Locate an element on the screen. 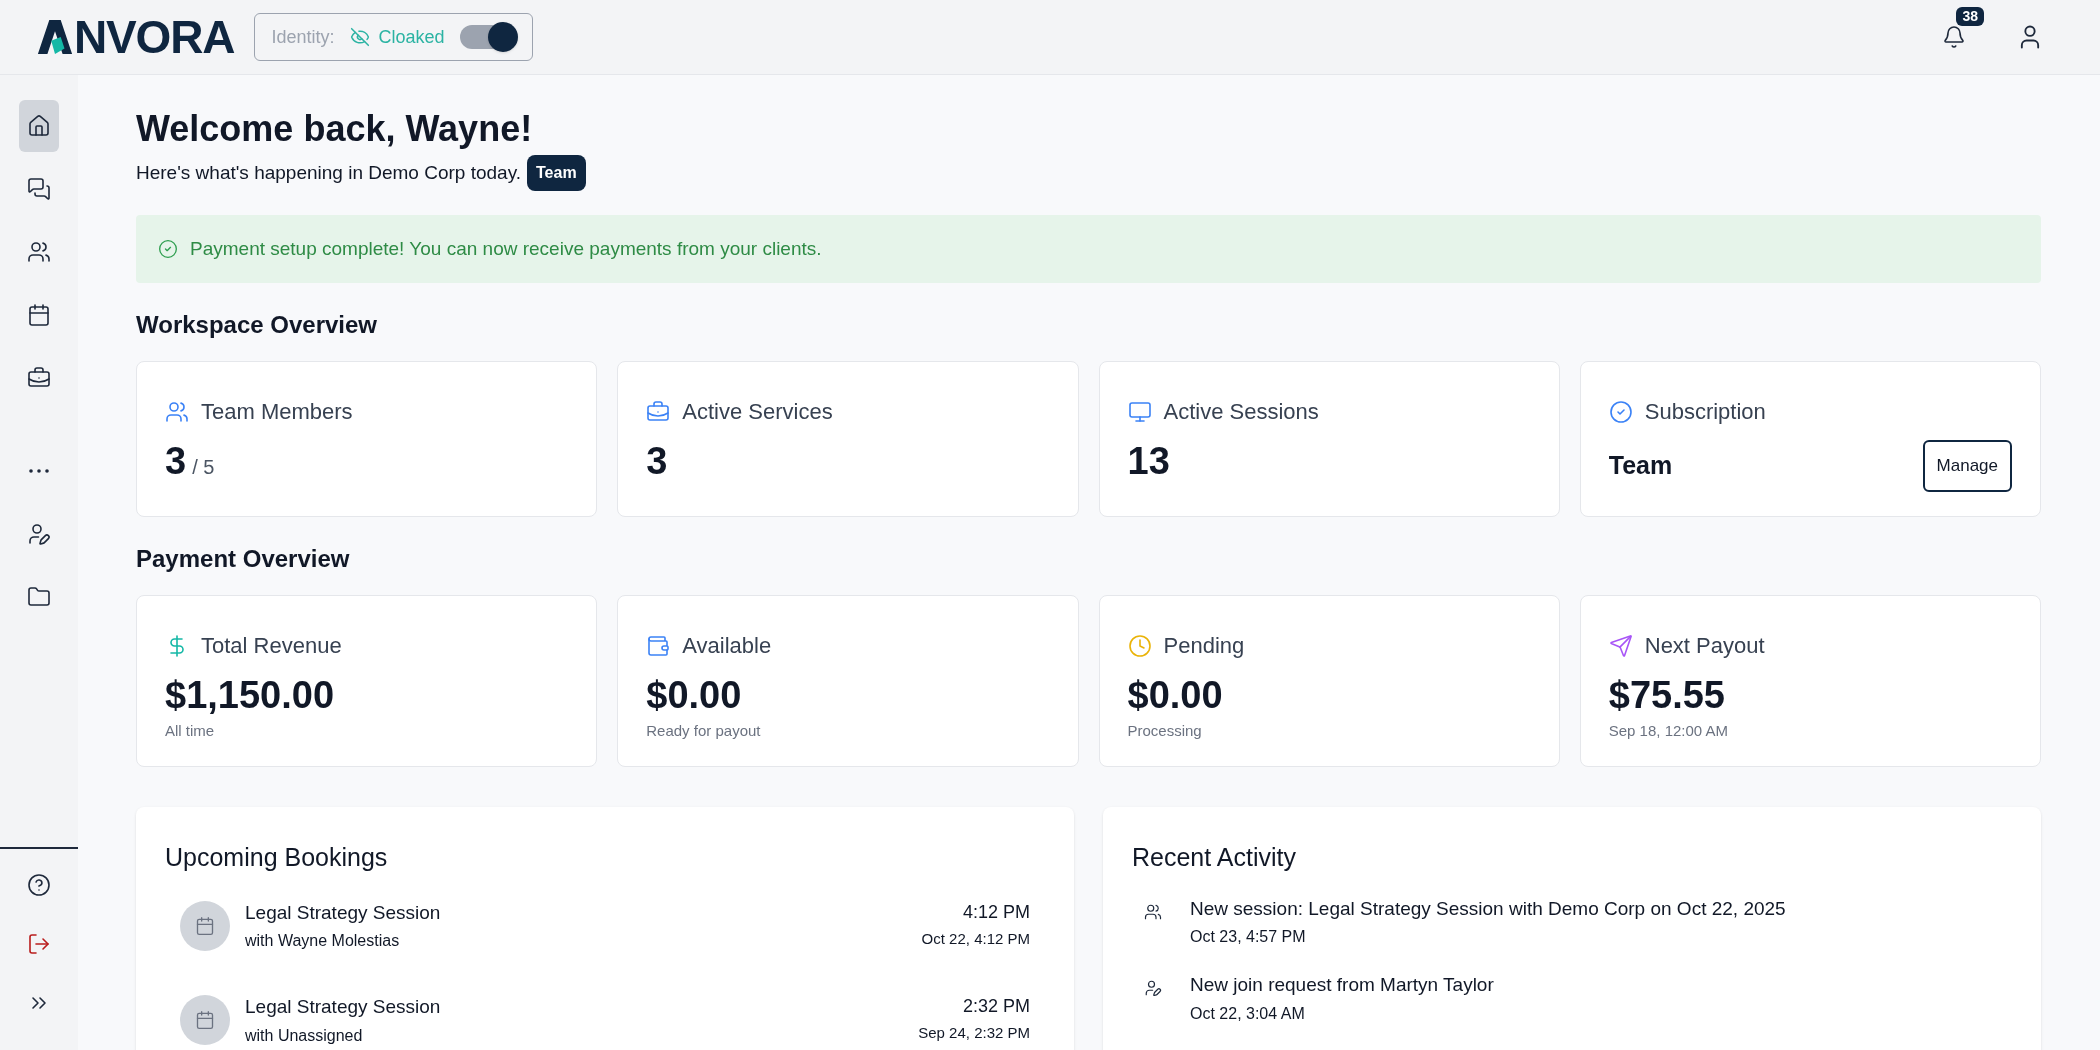  activity-time: Oct 22, 3:04 AM is located at coordinates (1248, 1013).